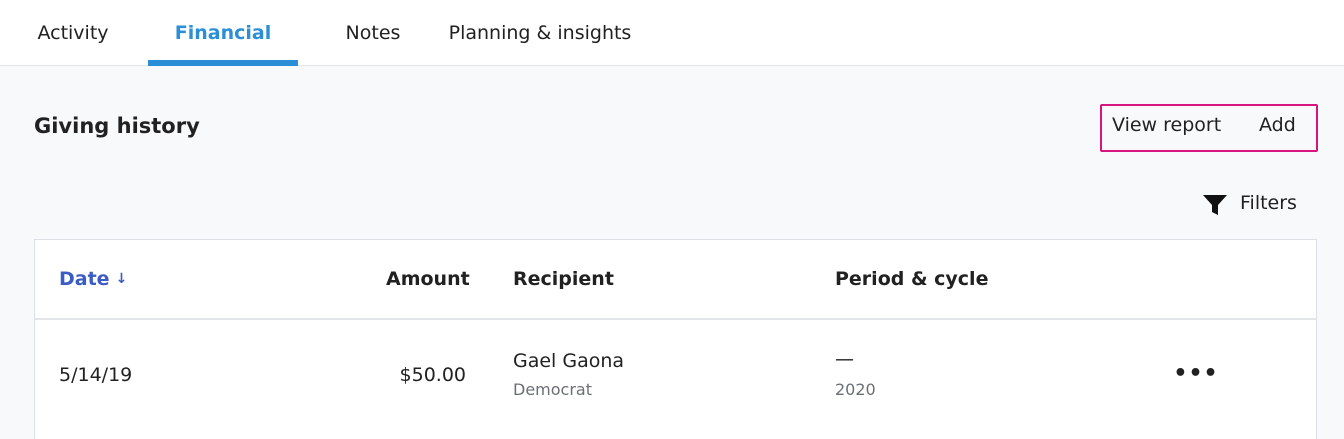 The height and width of the screenshot is (439, 1344). What do you see at coordinates (223, 33) in the screenshot?
I see `tab-financial: Financial` at bounding box center [223, 33].